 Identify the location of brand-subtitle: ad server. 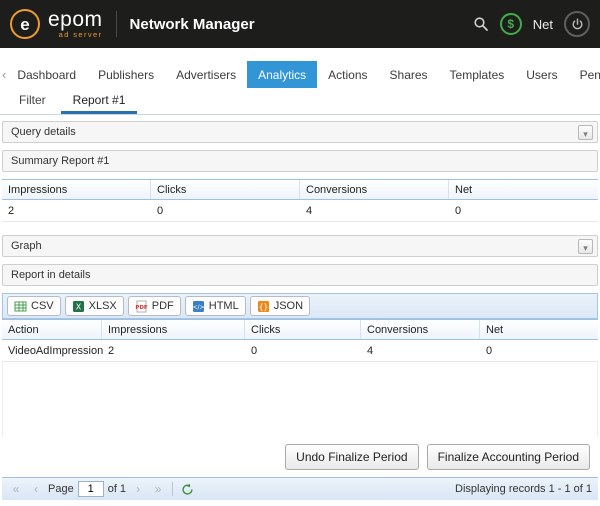
(80, 35).